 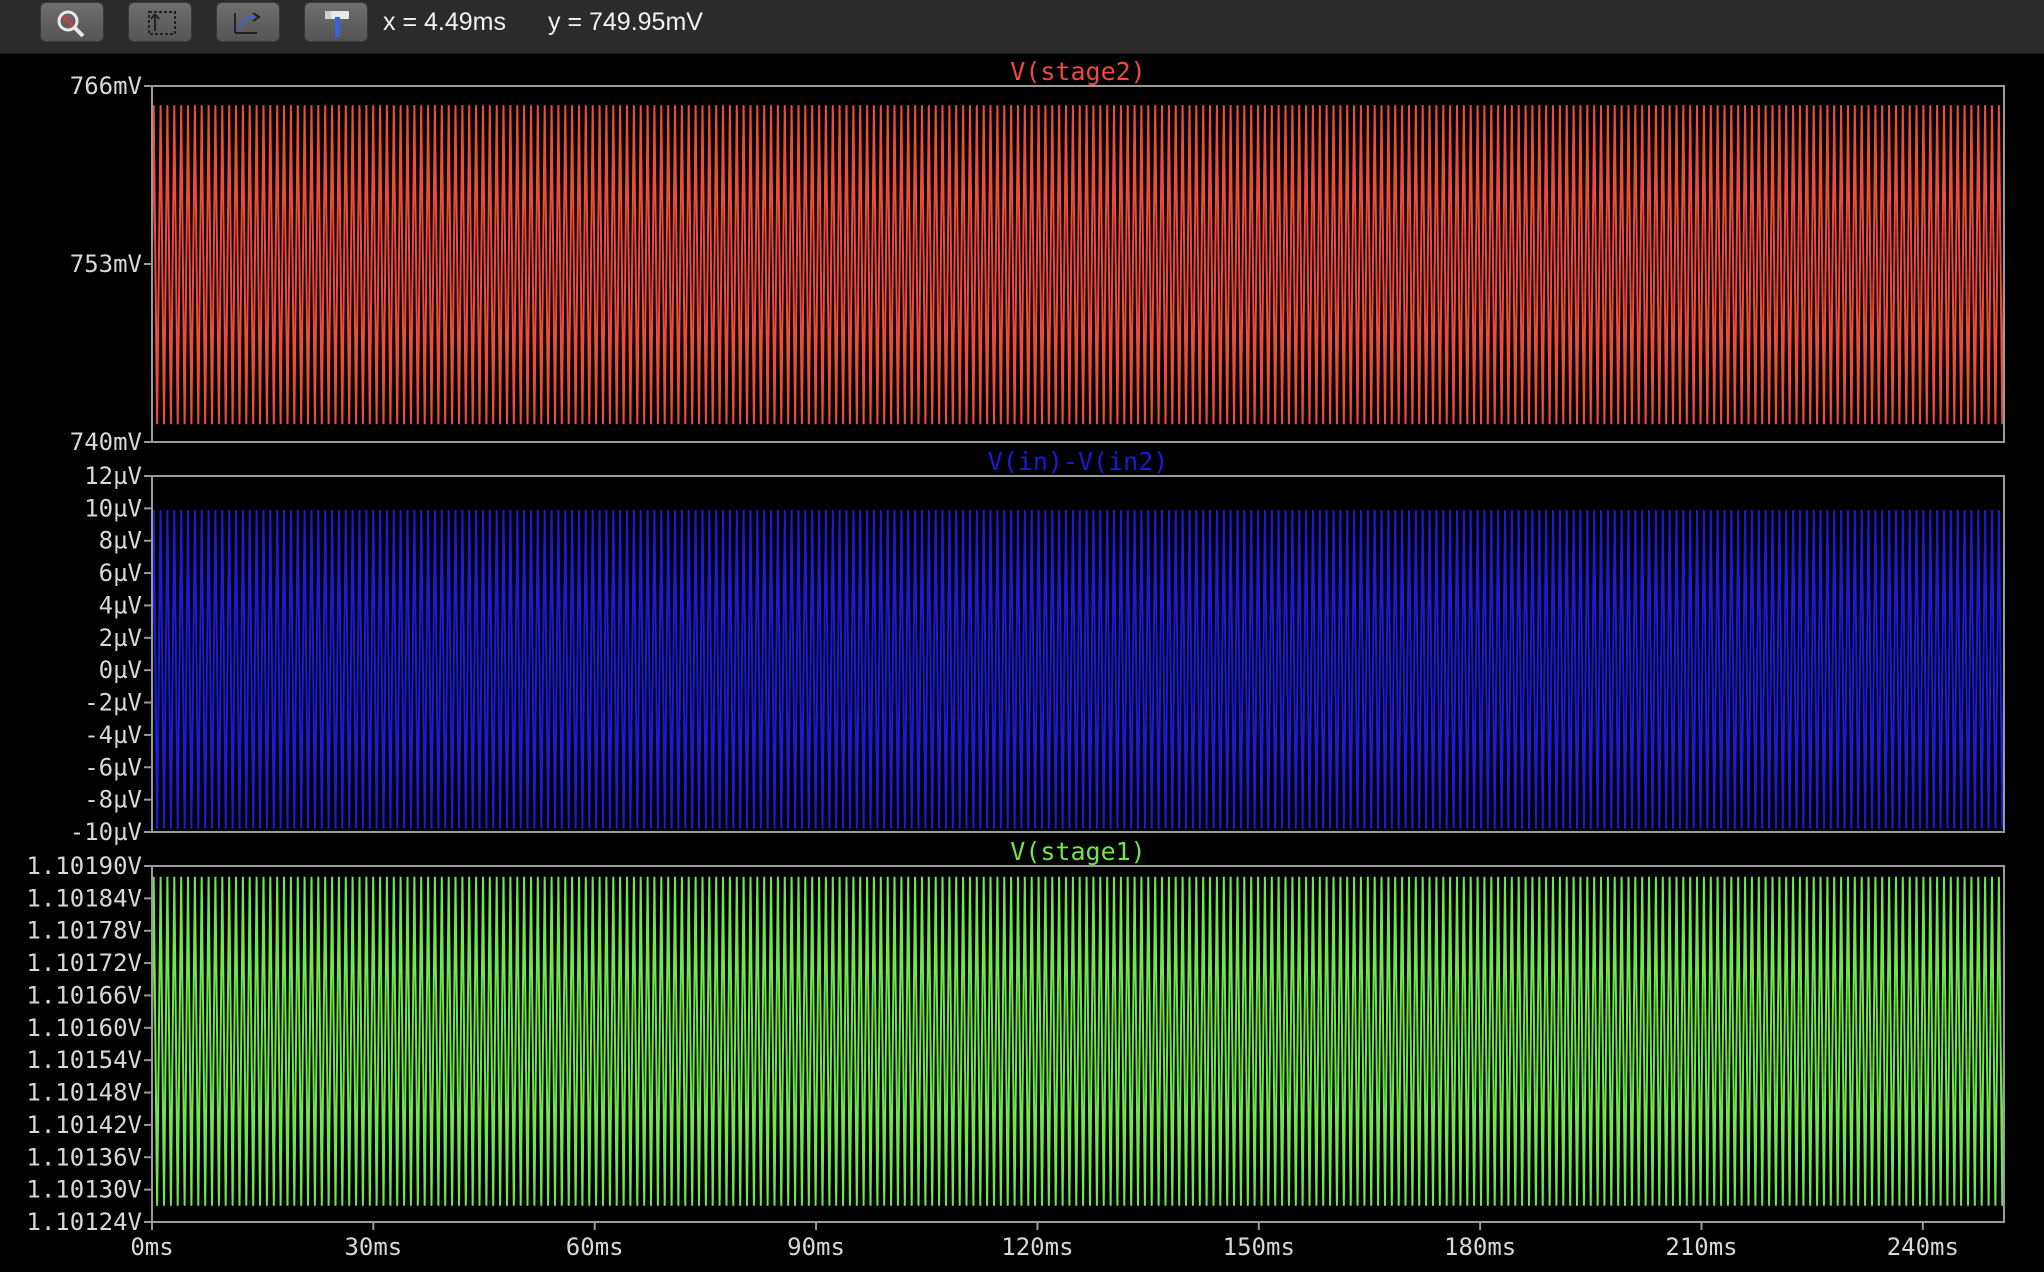 I want to click on zoom-button, so click(x=72, y=22).